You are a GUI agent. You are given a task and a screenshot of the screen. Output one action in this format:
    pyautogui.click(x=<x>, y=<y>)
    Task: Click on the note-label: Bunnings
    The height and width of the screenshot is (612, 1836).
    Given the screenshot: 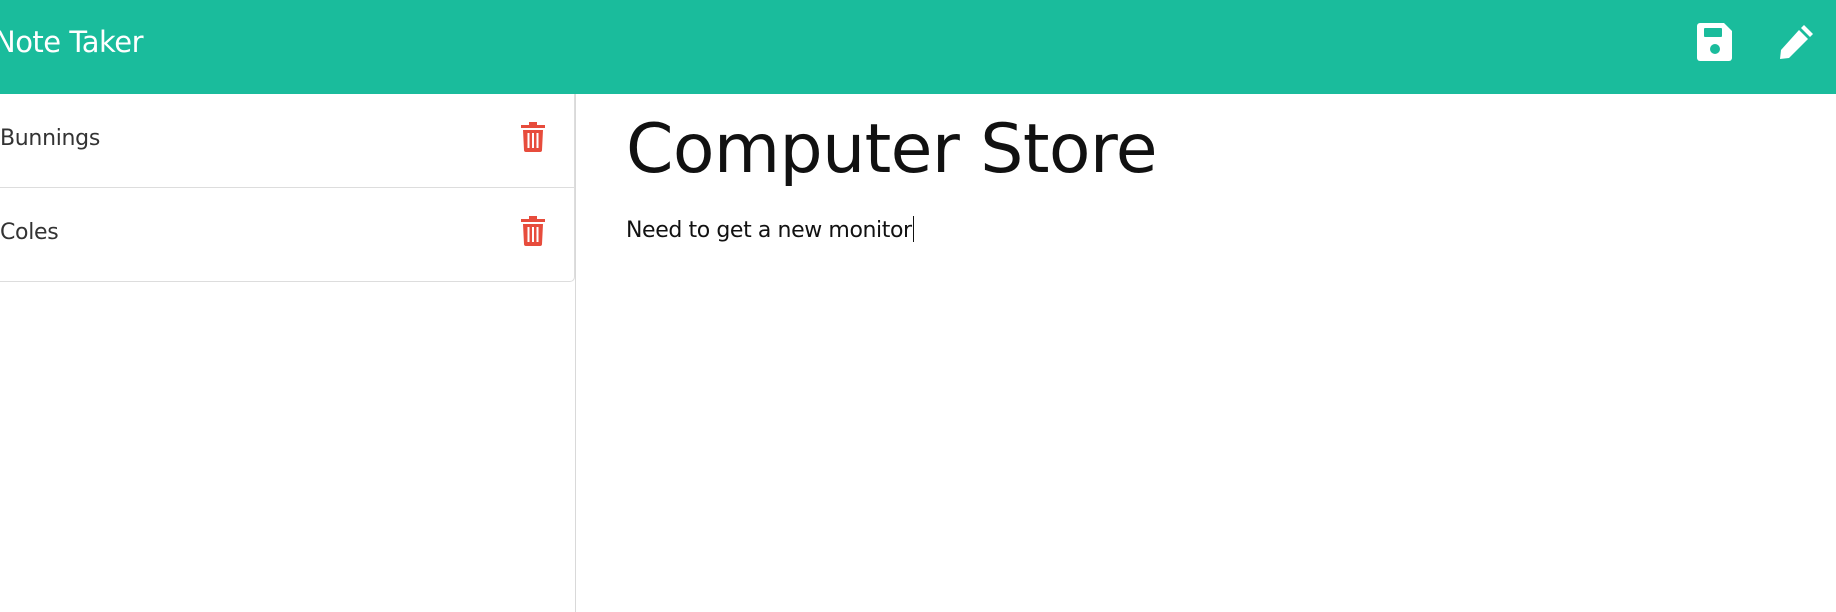 What is the action you would take?
    pyautogui.click(x=50, y=139)
    